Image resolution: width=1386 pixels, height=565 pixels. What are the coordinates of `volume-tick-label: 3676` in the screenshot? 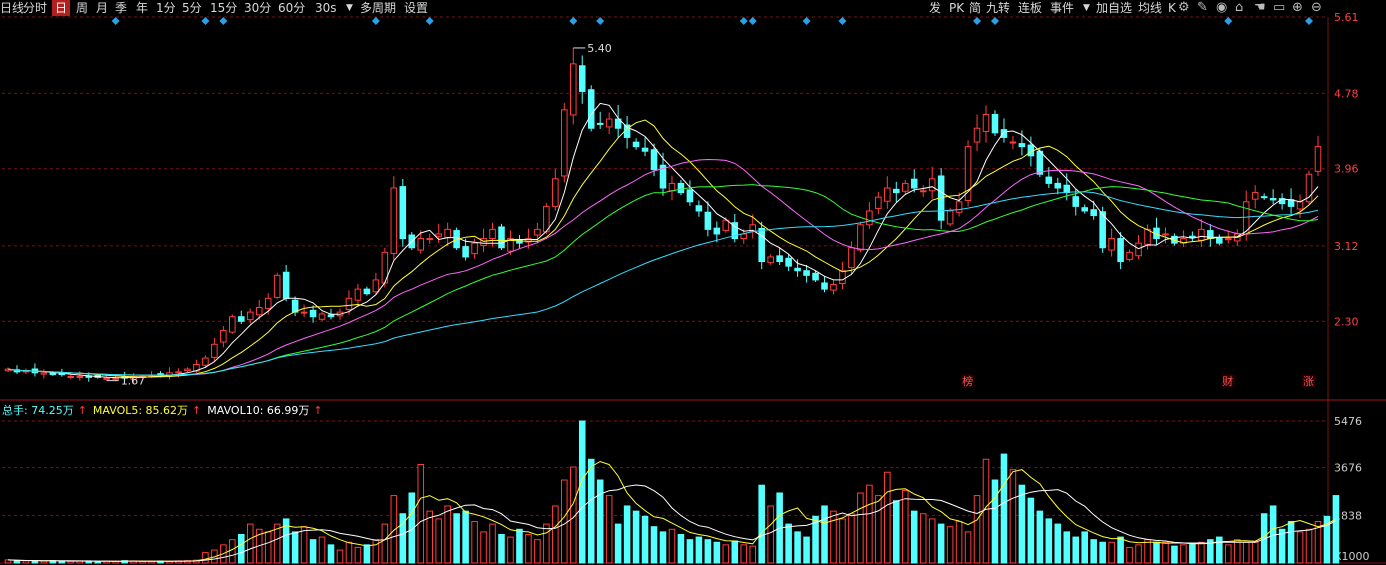 It's located at (1348, 468).